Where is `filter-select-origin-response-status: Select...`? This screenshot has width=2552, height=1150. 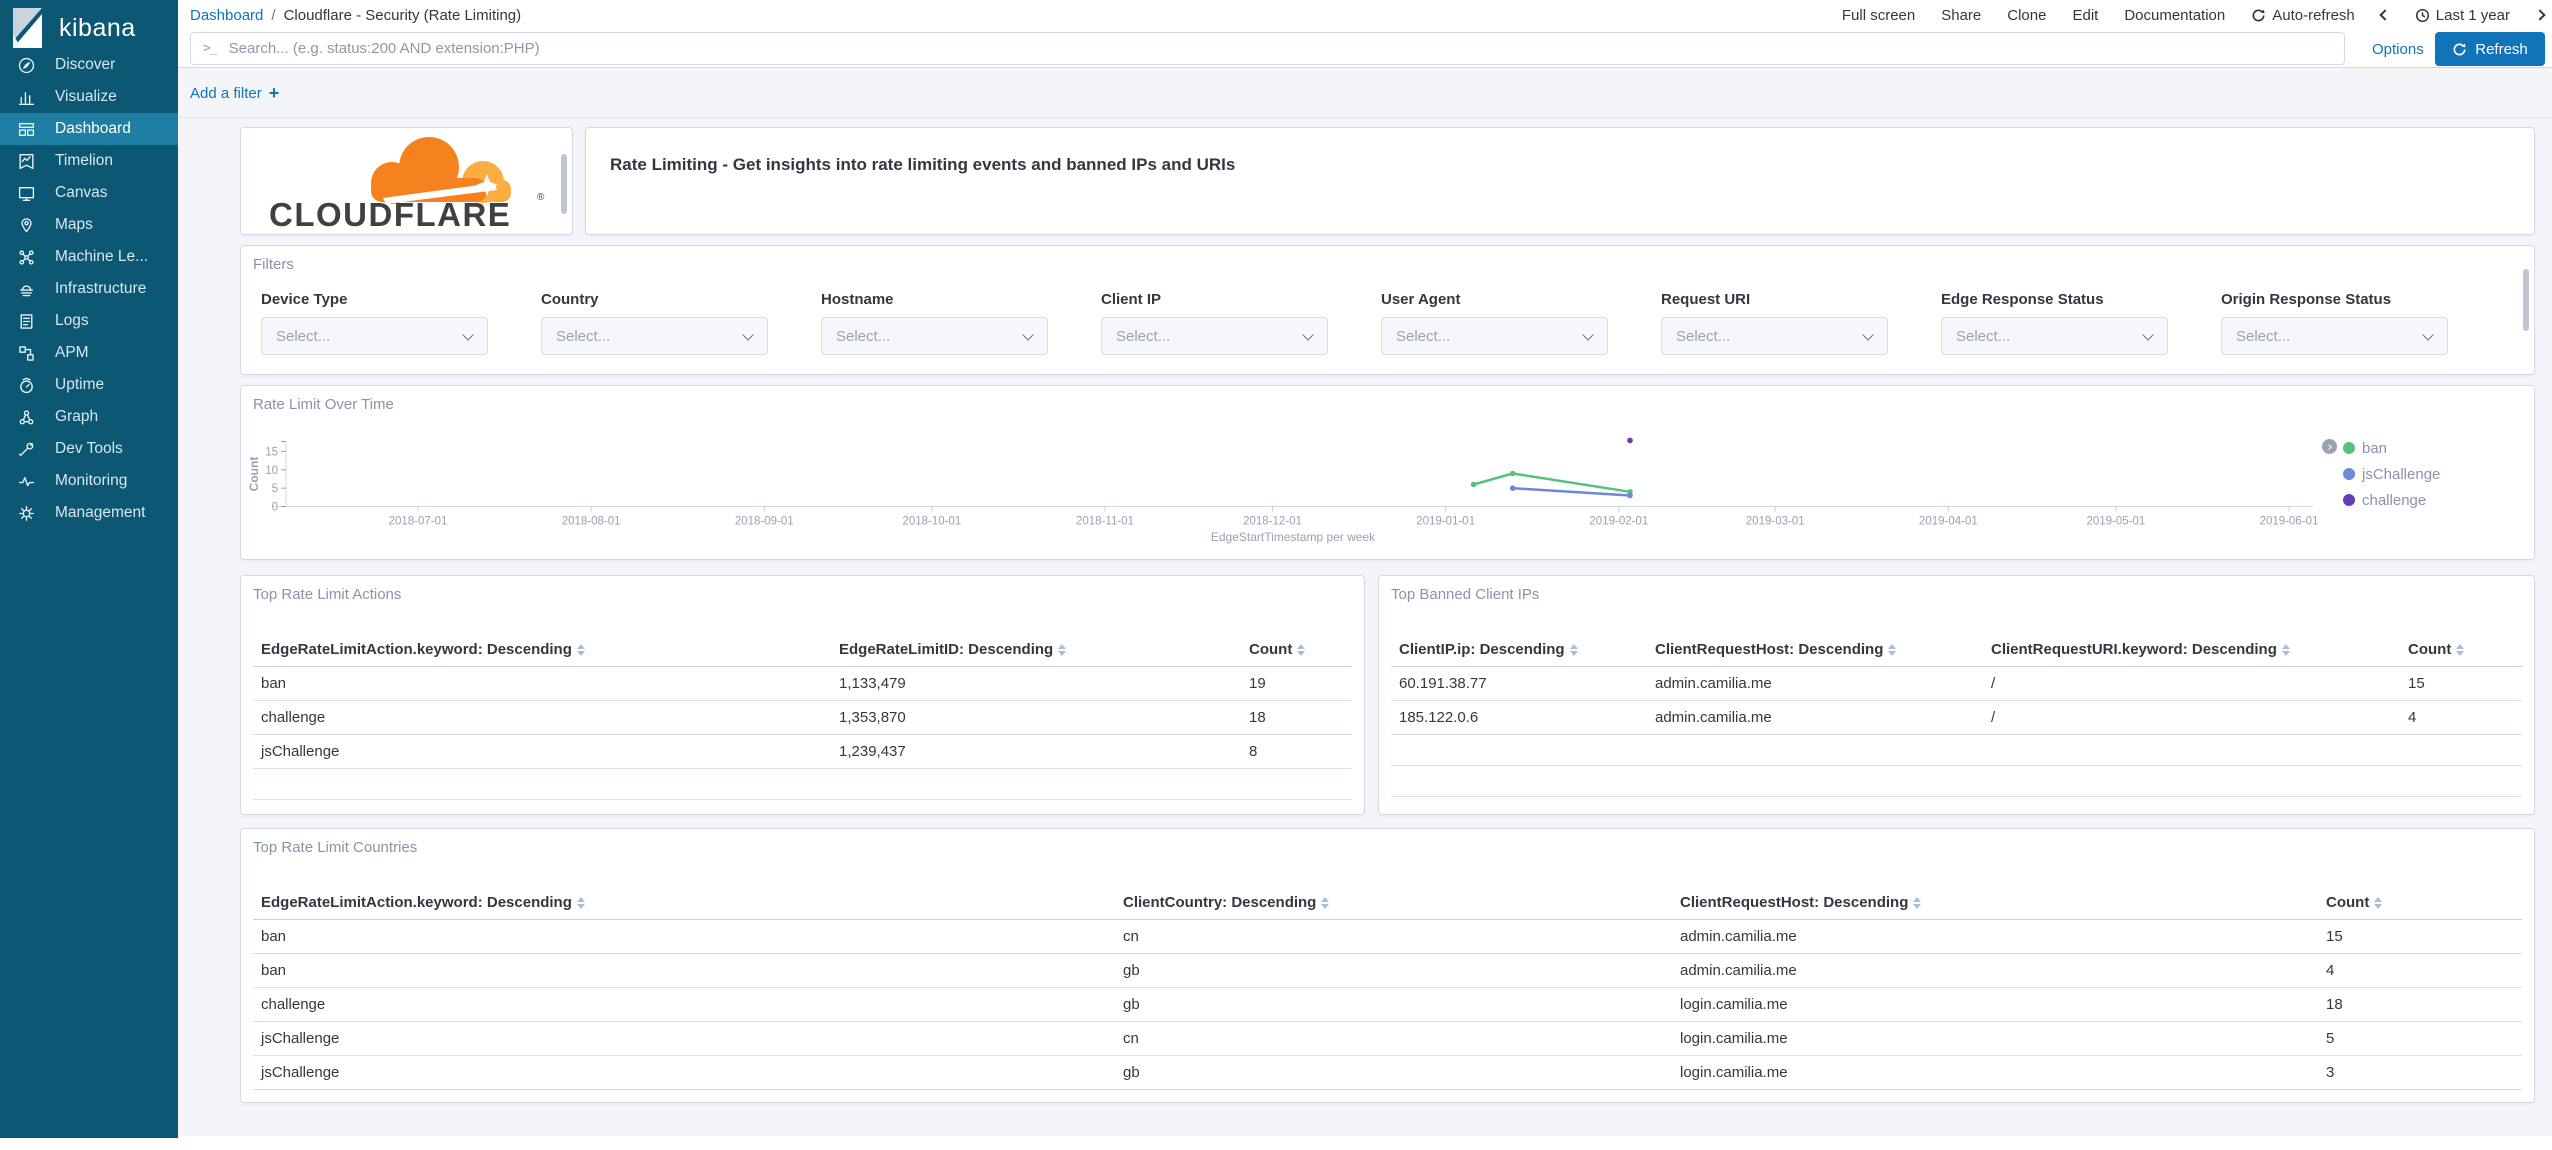 filter-select-origin-response-status: Select... is located at coordinates (2334, 336).